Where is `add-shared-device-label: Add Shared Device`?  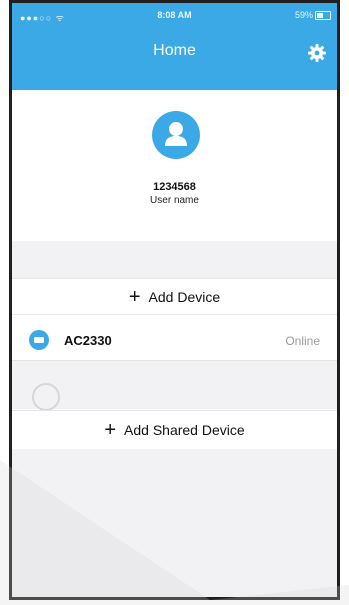
add-shared-device-label: Add Shared Device is located at coordinates (184, 430).